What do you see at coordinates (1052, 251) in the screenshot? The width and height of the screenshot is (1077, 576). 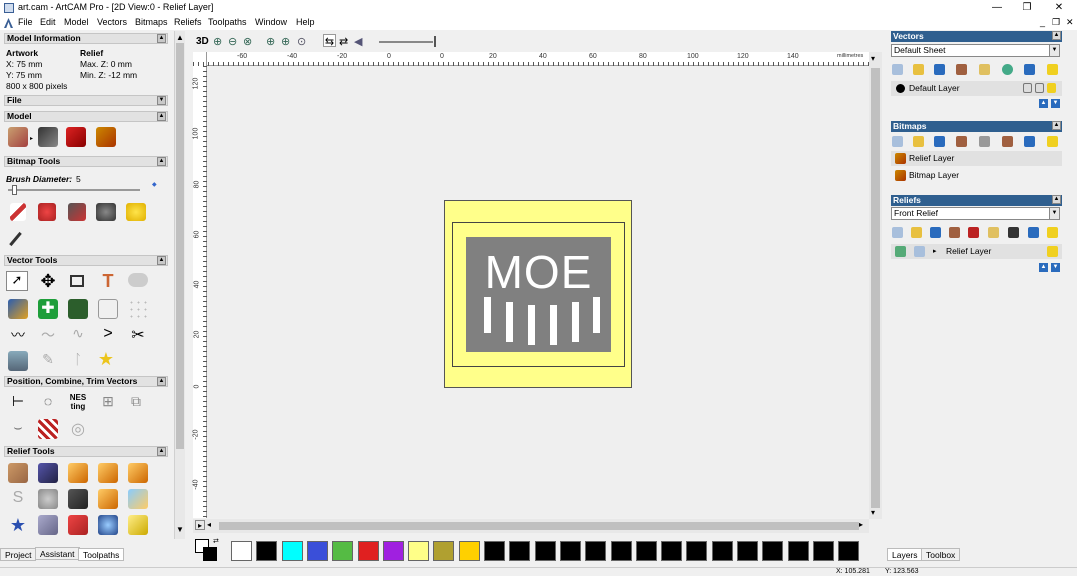 I see `visibility-bulb-icon` at bounding box center [1052, 251].